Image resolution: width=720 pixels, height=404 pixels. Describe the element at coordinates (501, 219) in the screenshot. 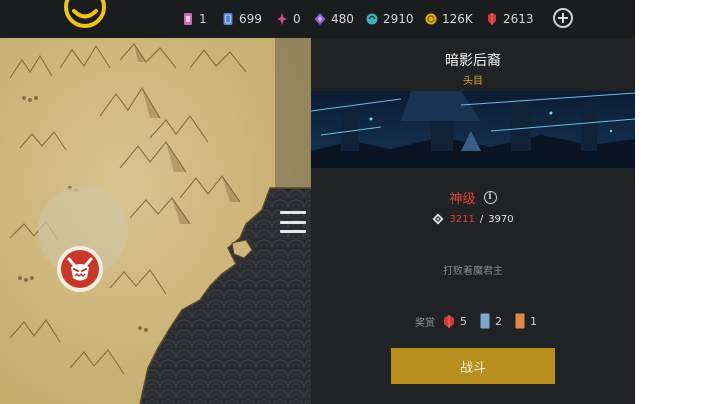

I see `power-required: 3970` at that location.